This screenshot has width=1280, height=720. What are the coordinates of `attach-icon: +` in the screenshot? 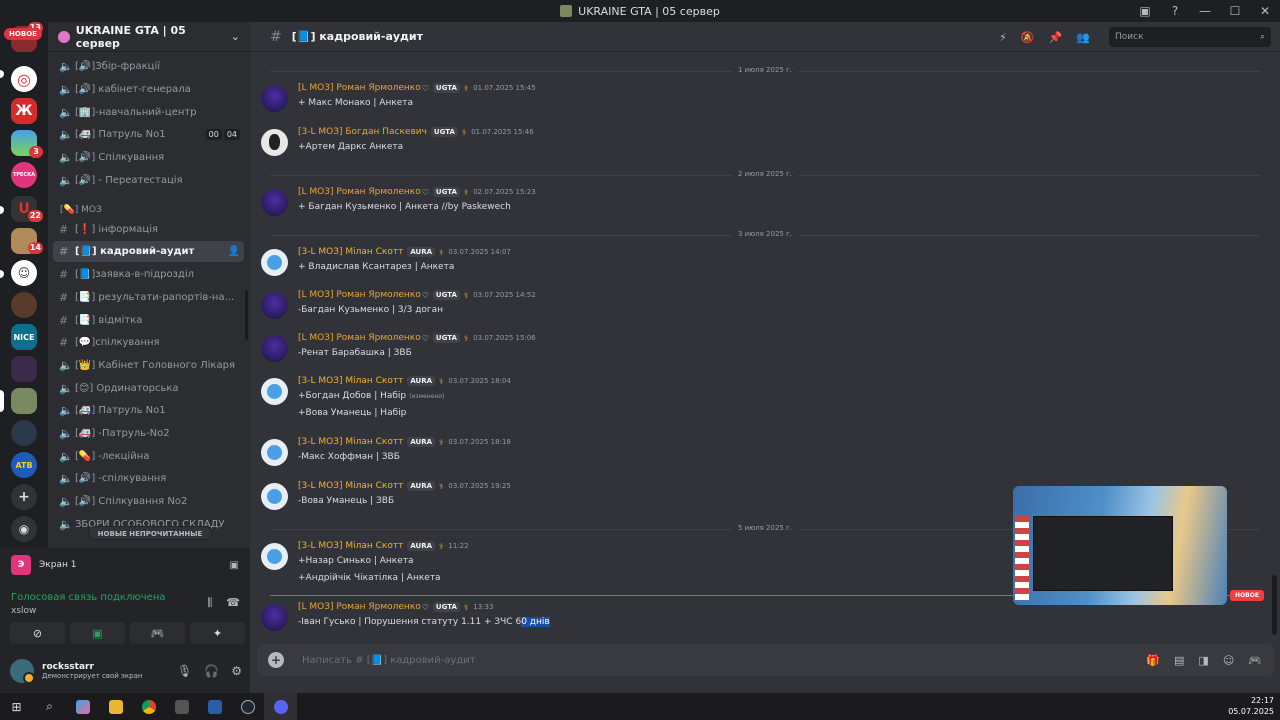 It's located at (276, 660).